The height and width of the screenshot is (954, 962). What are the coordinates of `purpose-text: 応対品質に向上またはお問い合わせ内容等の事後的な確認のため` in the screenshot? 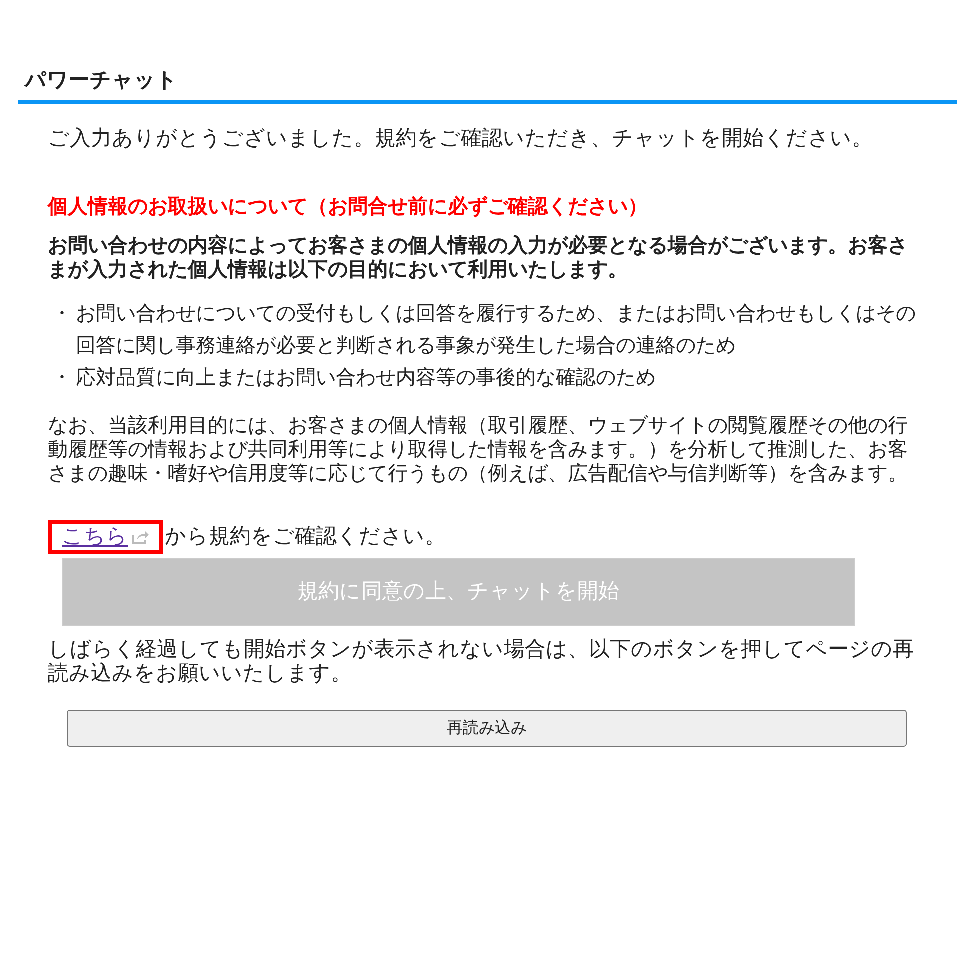 It's located at (366, 378).